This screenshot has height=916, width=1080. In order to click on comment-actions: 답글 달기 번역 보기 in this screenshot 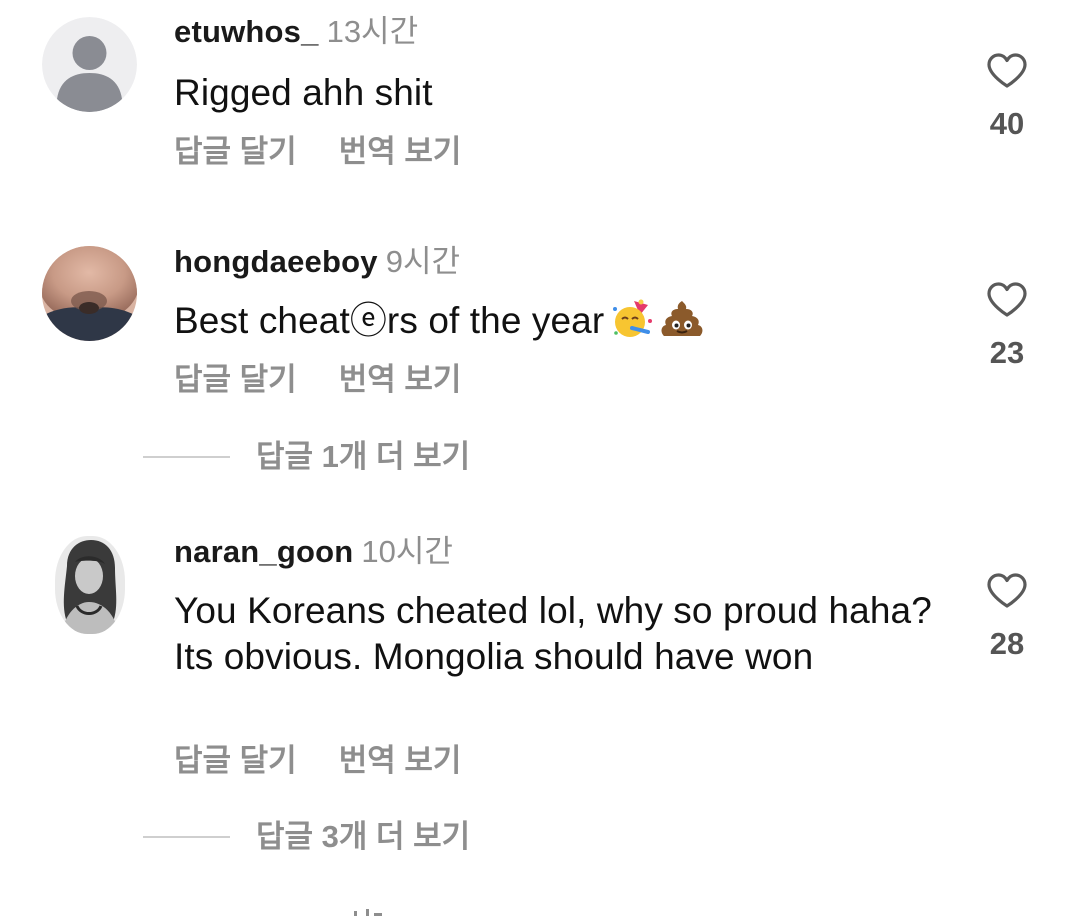, I will do `click(317, 761)`.